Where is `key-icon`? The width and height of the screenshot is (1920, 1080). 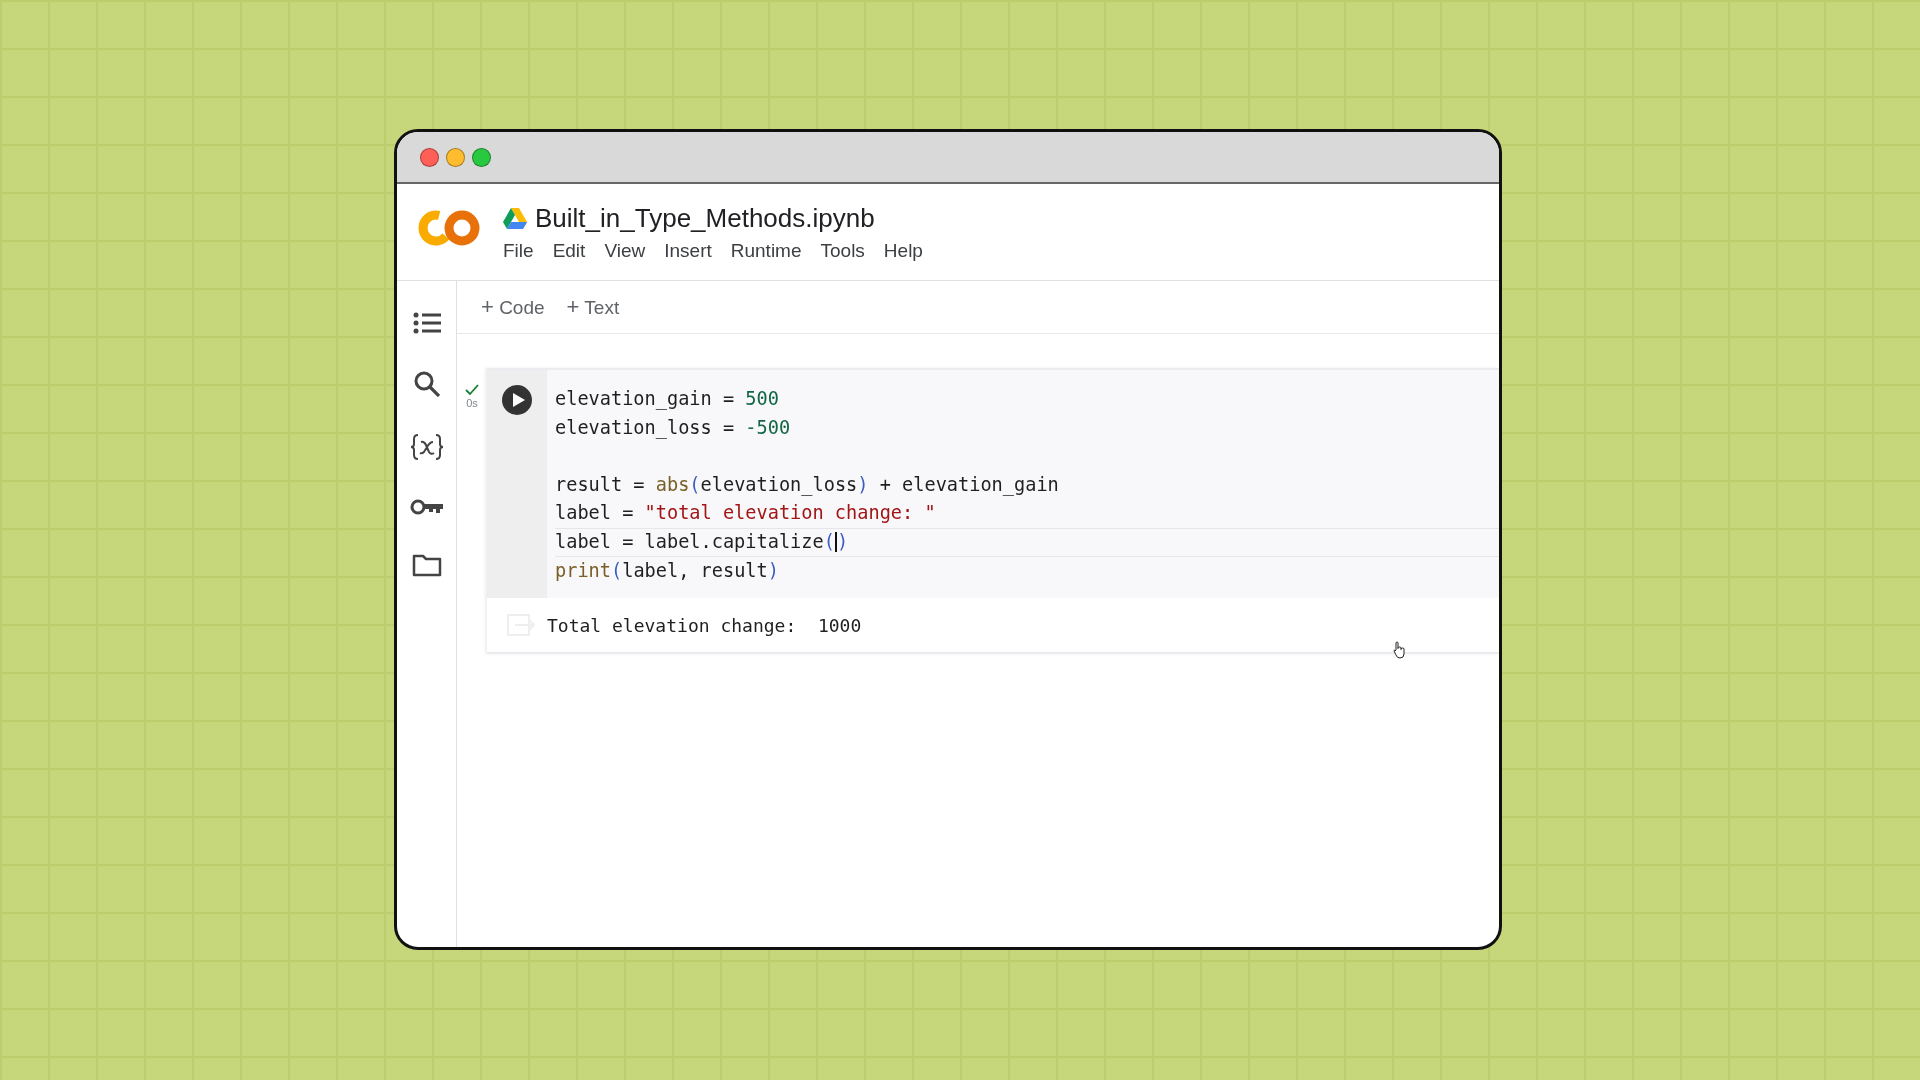 key-icon is located at coordinates (426, 507).